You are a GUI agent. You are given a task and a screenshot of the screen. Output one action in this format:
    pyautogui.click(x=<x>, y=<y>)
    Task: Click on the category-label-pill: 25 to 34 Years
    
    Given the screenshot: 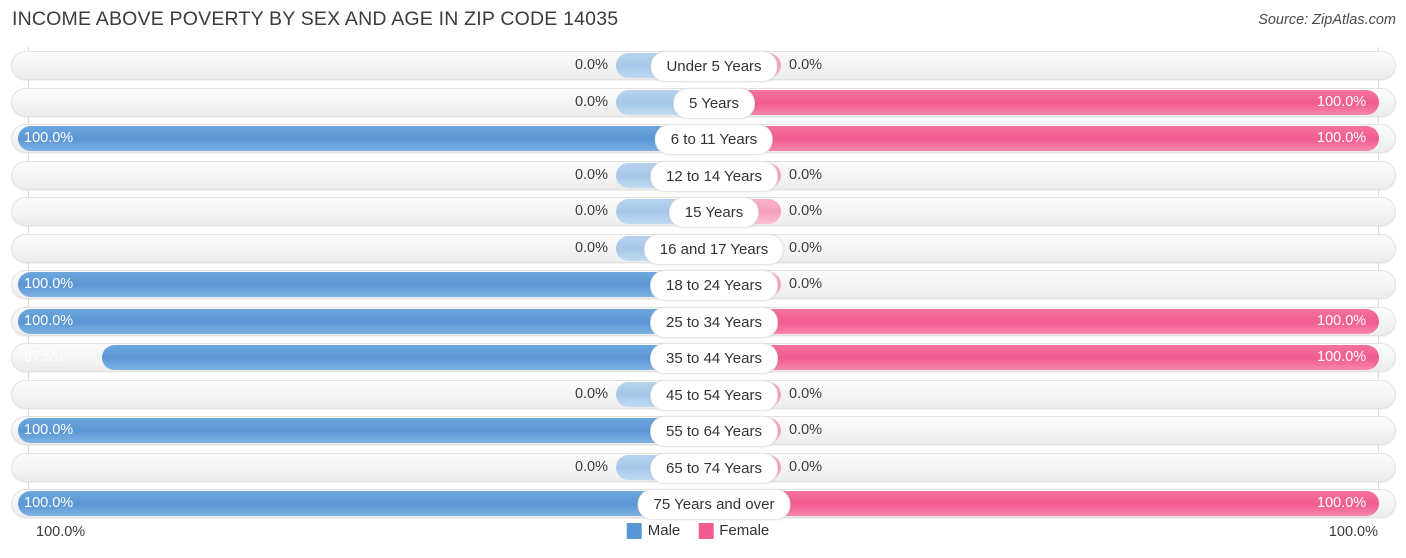 What is the action you would take?
    pyautogui.click(x=714, y=322)
    